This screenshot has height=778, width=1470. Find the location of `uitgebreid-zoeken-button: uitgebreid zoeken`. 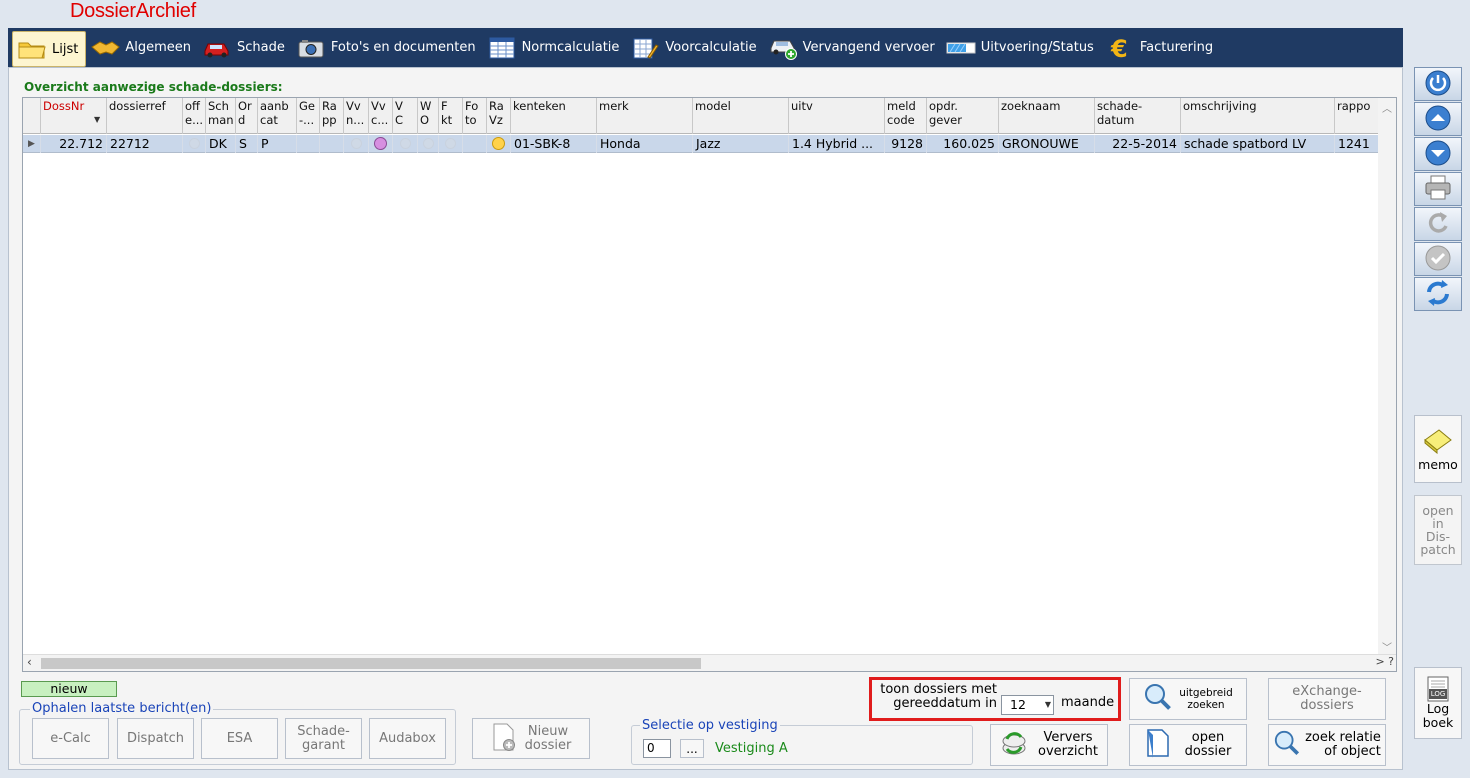

uitgebreid-zoeken-button: uitgebreid zoeken is located at coordinates (1188, 699).